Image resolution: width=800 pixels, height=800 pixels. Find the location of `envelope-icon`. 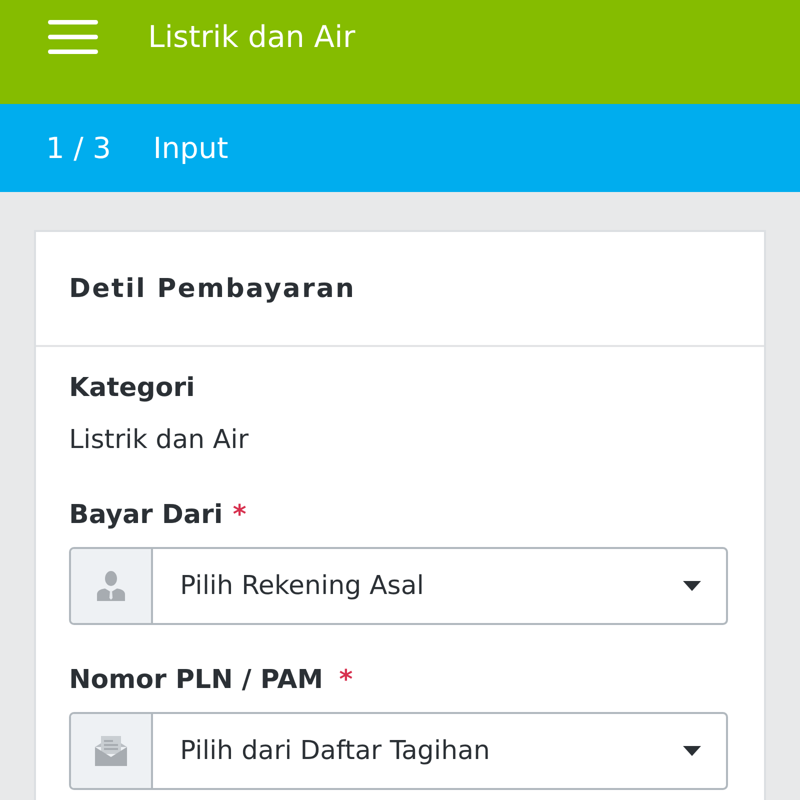

envelope-icon is located at coordinates (111, 751).